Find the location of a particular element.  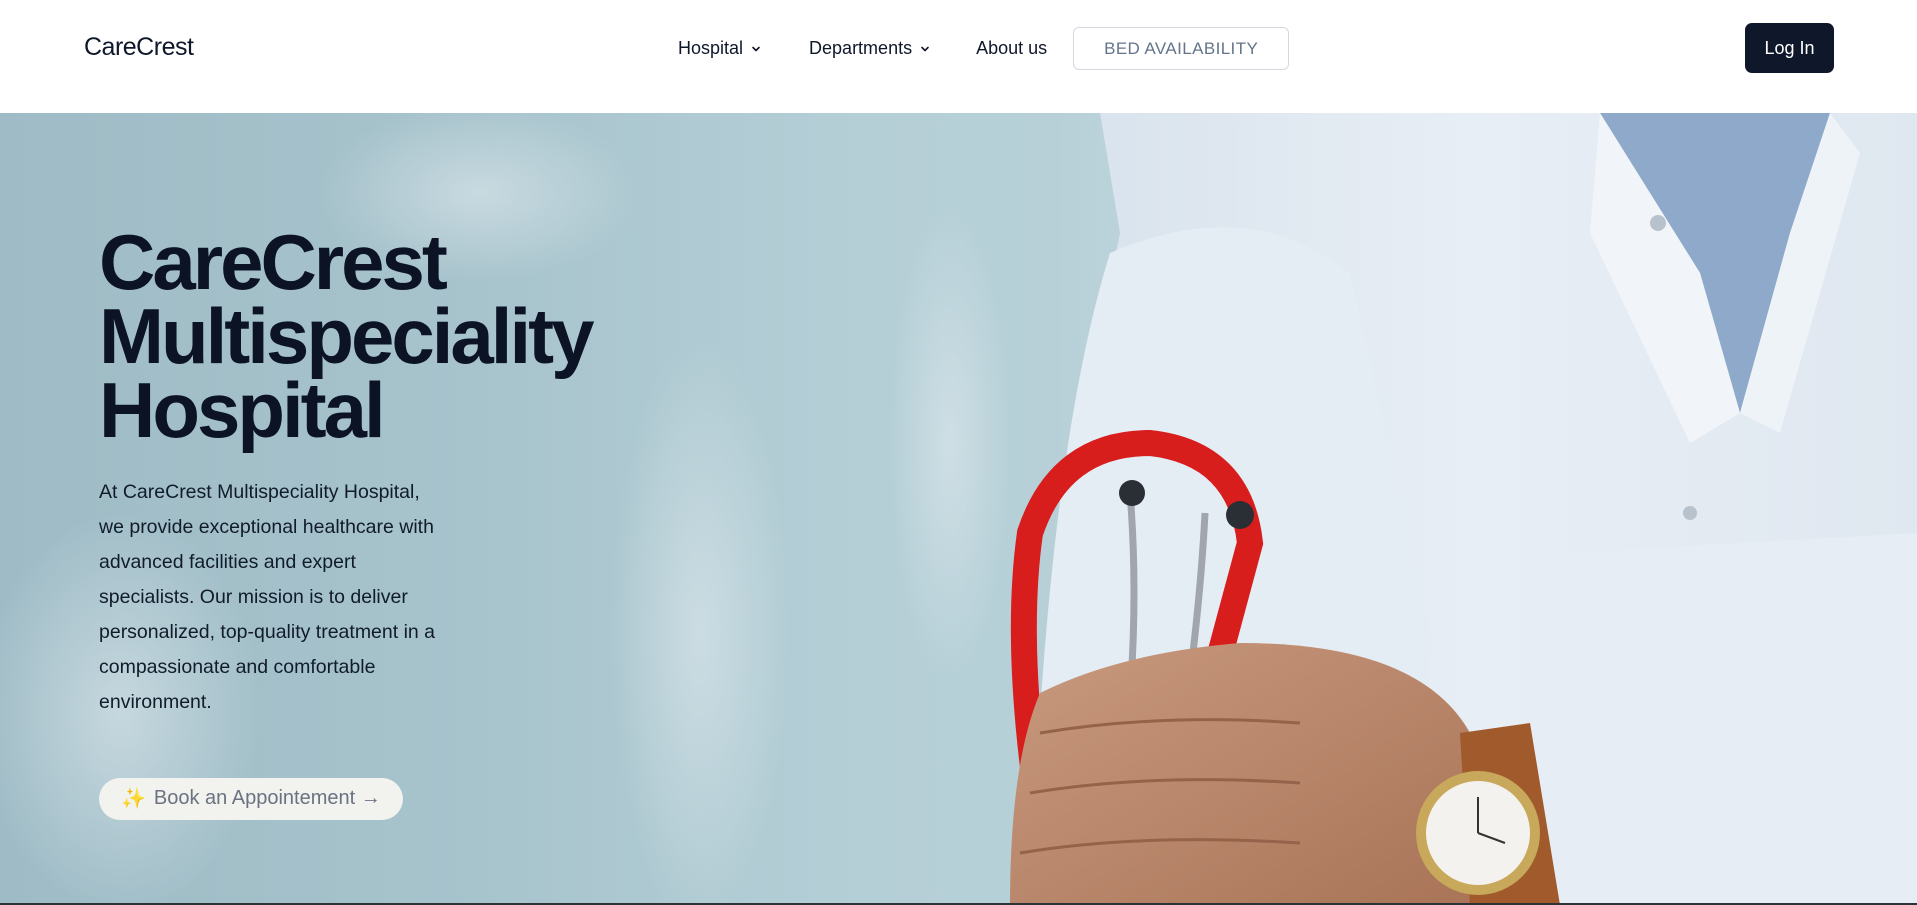

cta-label: Book an Appointement → is located at coordinates (267, 798).